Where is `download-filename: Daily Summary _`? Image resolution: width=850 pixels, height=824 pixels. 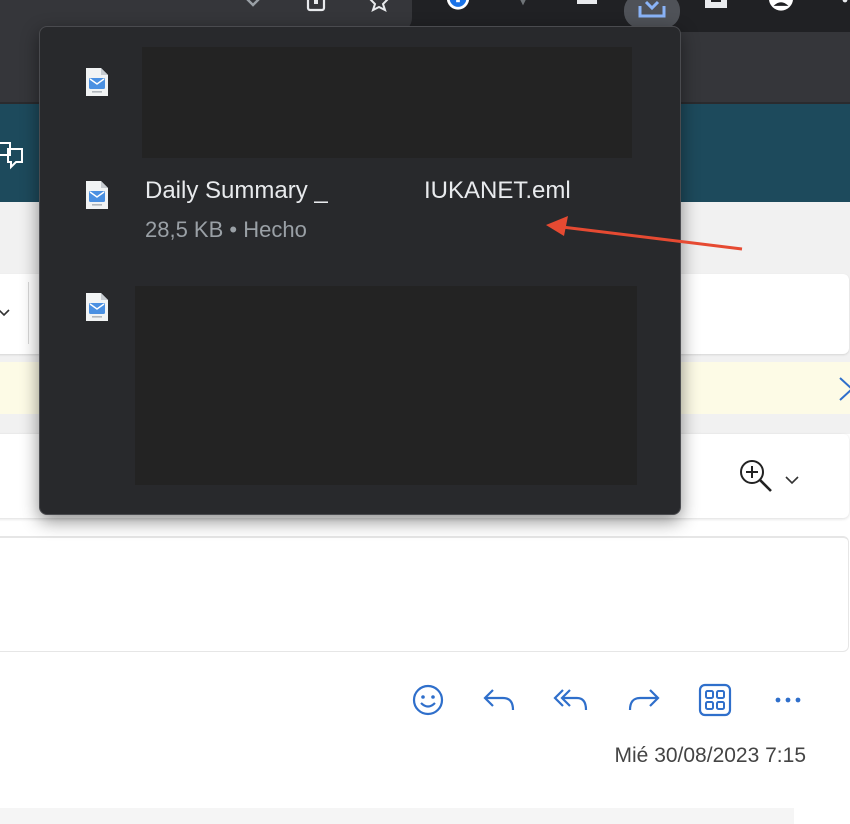
download-filename: Daily Summary _ is located at coordinates (236, 191).